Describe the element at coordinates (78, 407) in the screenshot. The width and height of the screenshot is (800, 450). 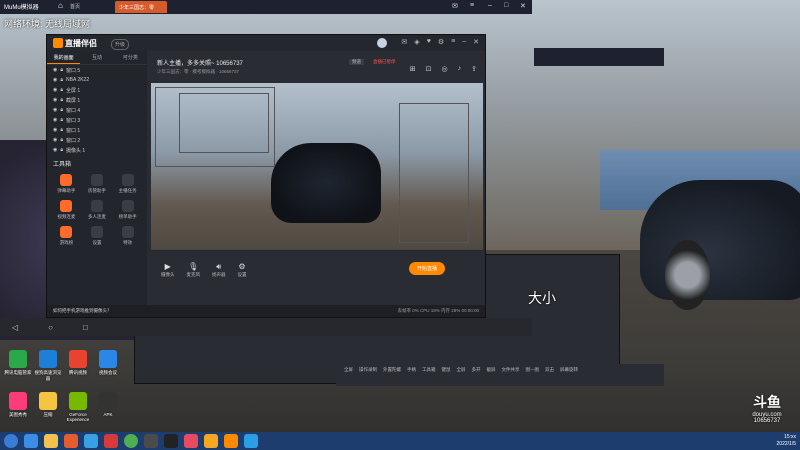
I see `desktop-icon: GeForce Experience` at that location.